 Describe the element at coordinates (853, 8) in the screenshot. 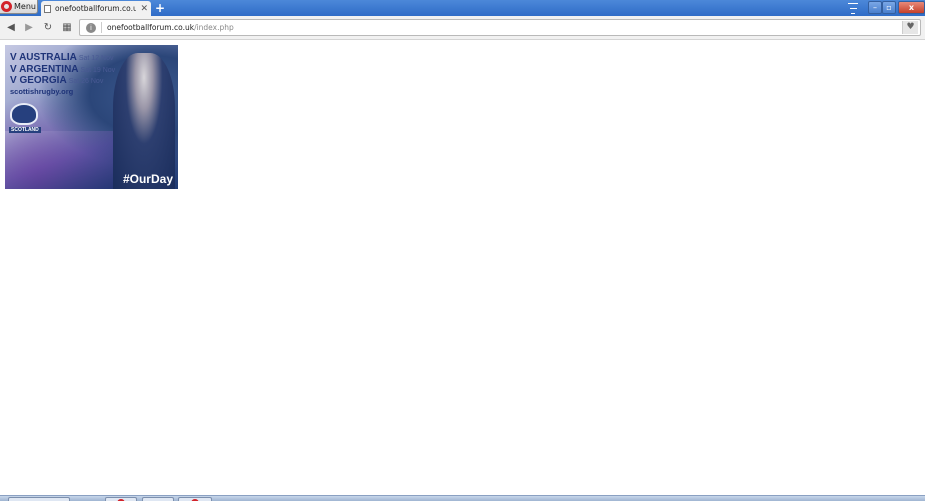

I see `tab-menu-icon` at that location.